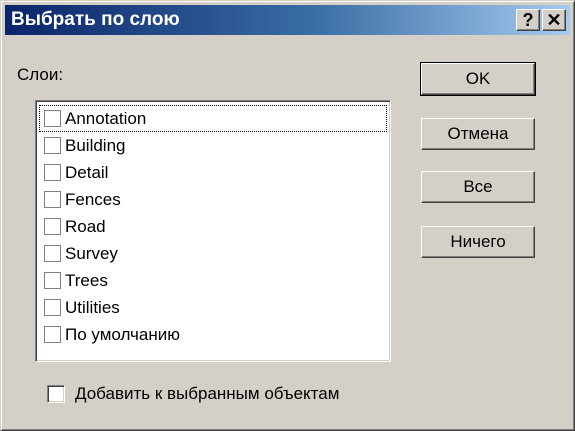 The image size is (575, 431). I want to click on add-to-selection-checkbox, so click(56, 394).